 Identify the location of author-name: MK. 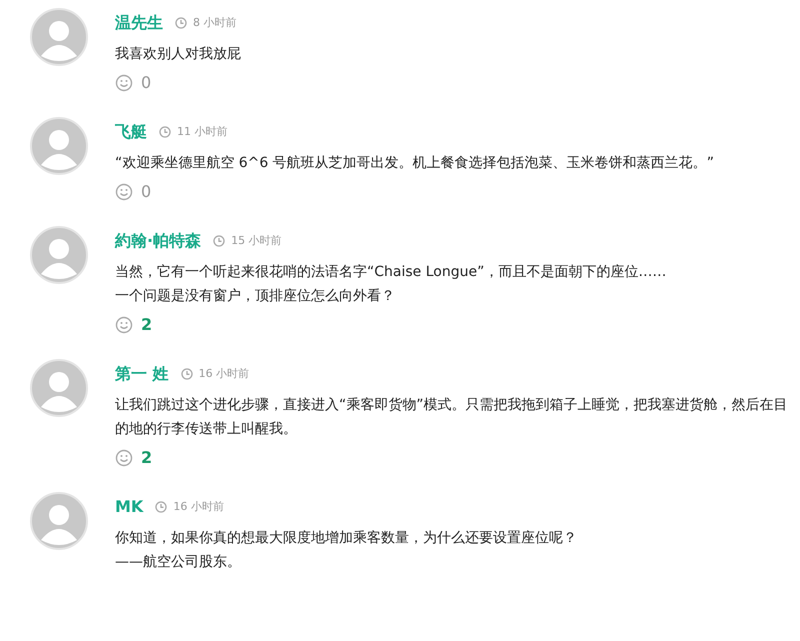
(129, 507).